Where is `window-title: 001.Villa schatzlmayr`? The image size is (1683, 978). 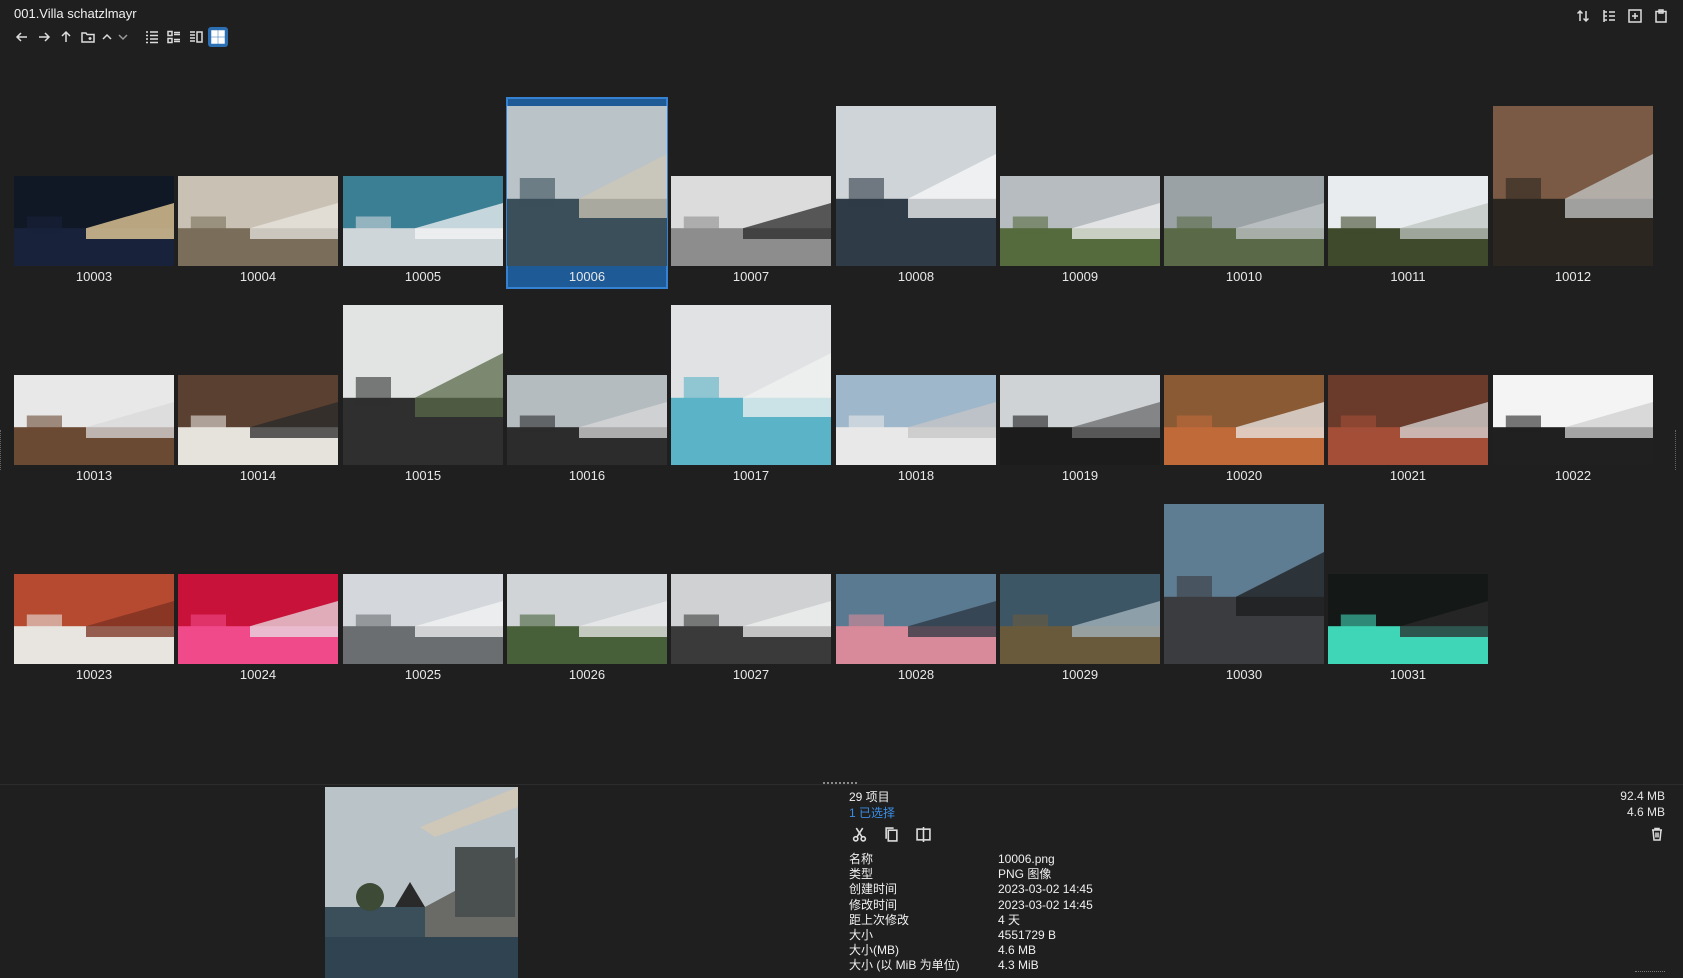
window-title: 001.Villa schatzlmayr is located at coordinates (75, 13).